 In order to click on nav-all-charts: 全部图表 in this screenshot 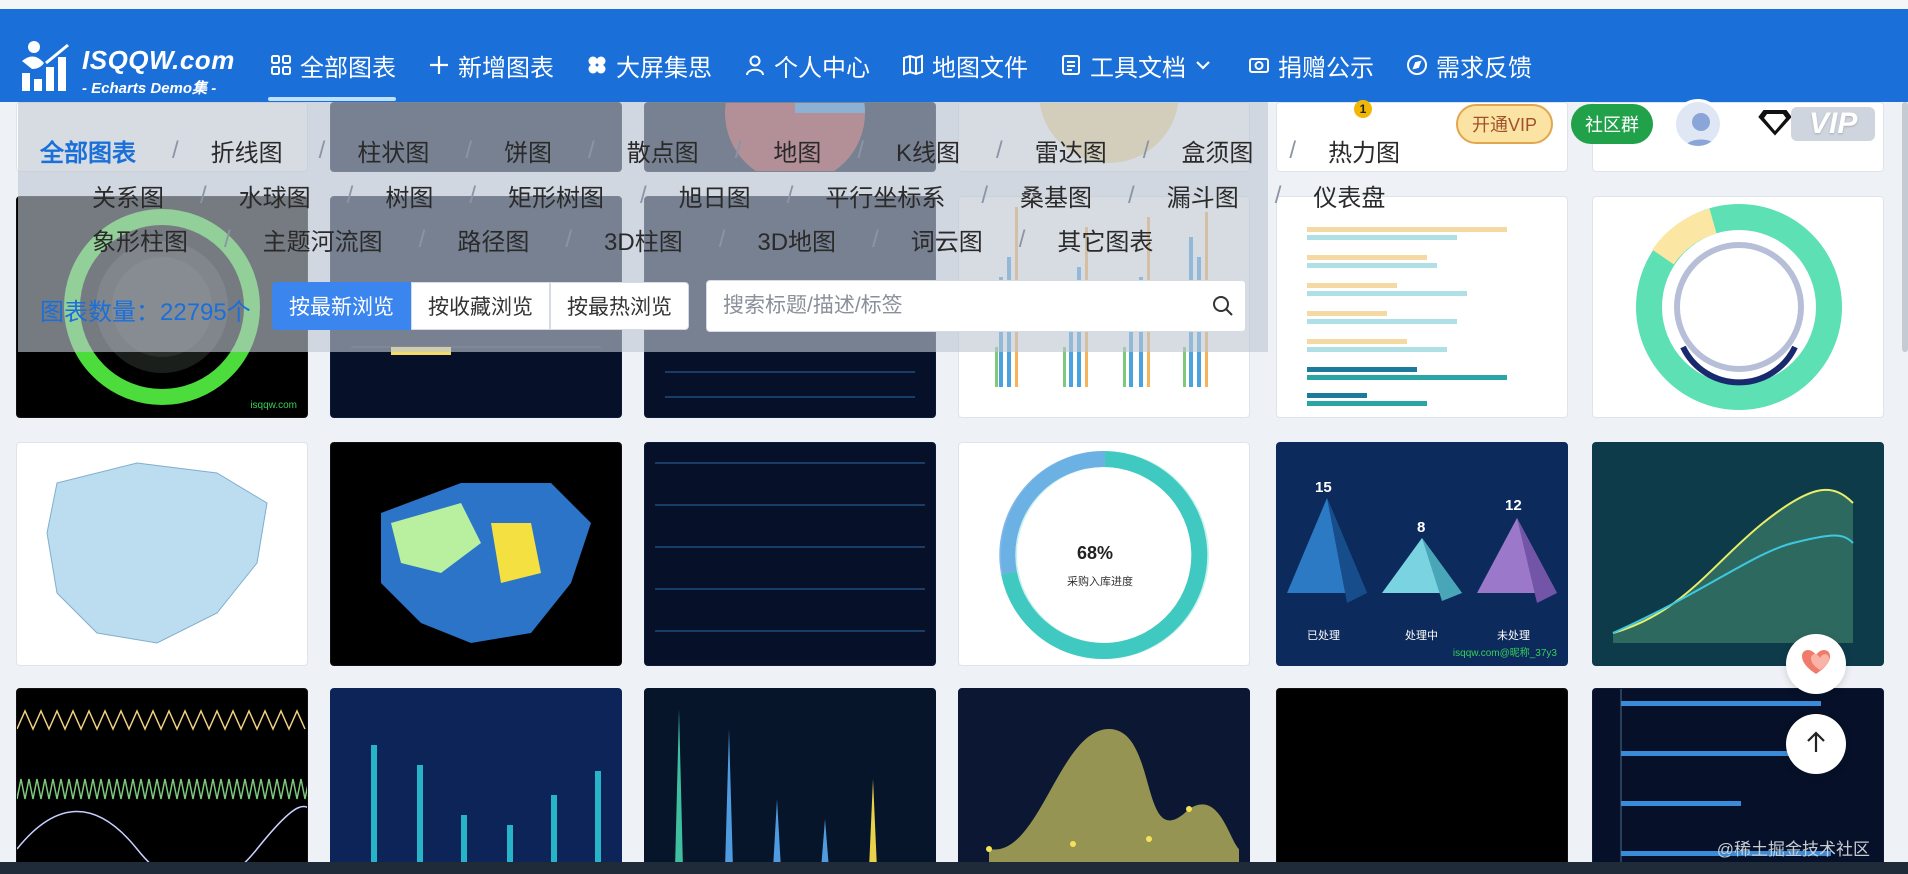, I will do `click(332, 70)`.